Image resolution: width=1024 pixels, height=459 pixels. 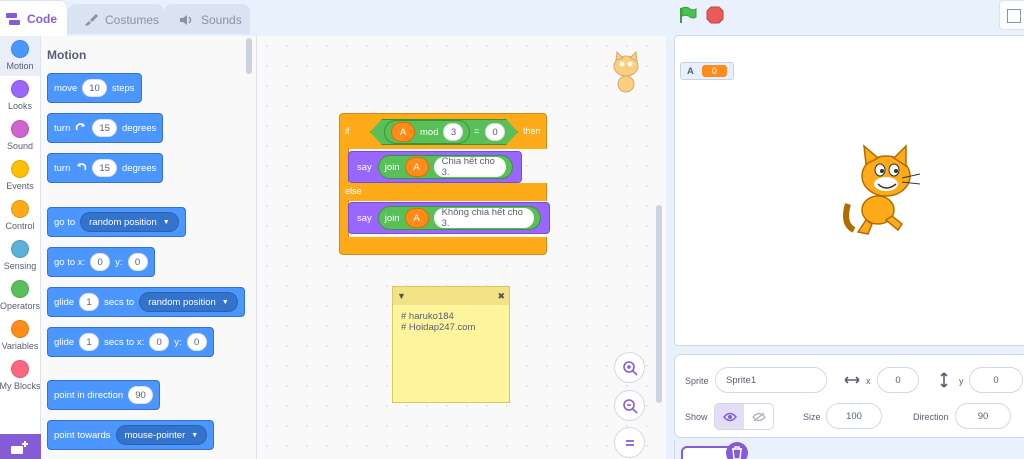 What do you see at coordinates (849, 449) in the screenshot?
I see `sprite-list` at bounding box center [849, 449].